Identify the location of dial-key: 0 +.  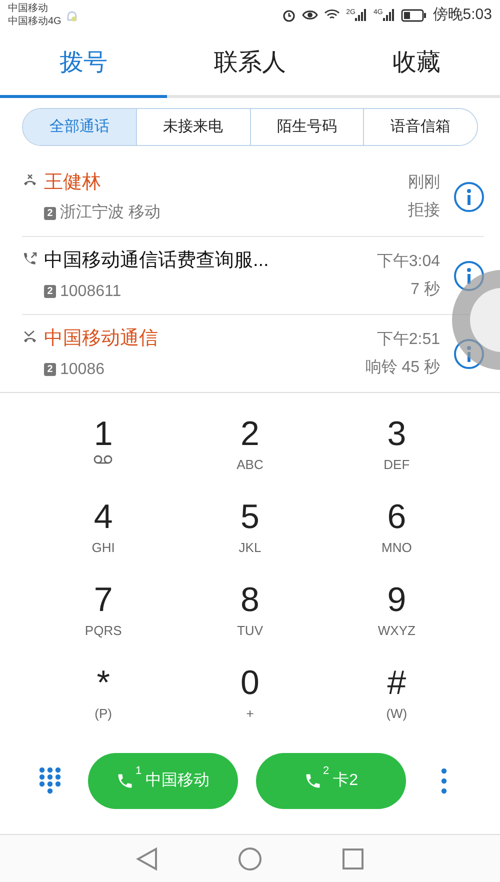
(250, 697).